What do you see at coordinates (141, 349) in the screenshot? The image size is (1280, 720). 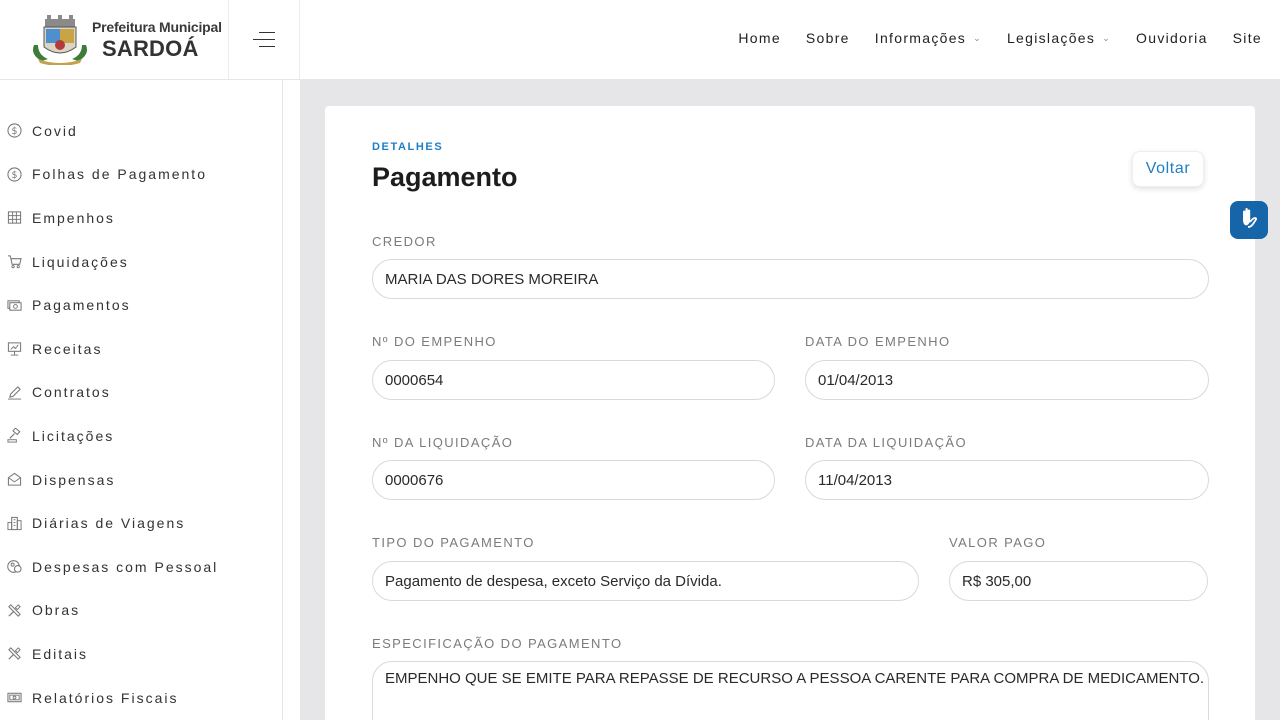 I see `sidebar-item-receitas: Receitas` at bounding box center [141, 349].